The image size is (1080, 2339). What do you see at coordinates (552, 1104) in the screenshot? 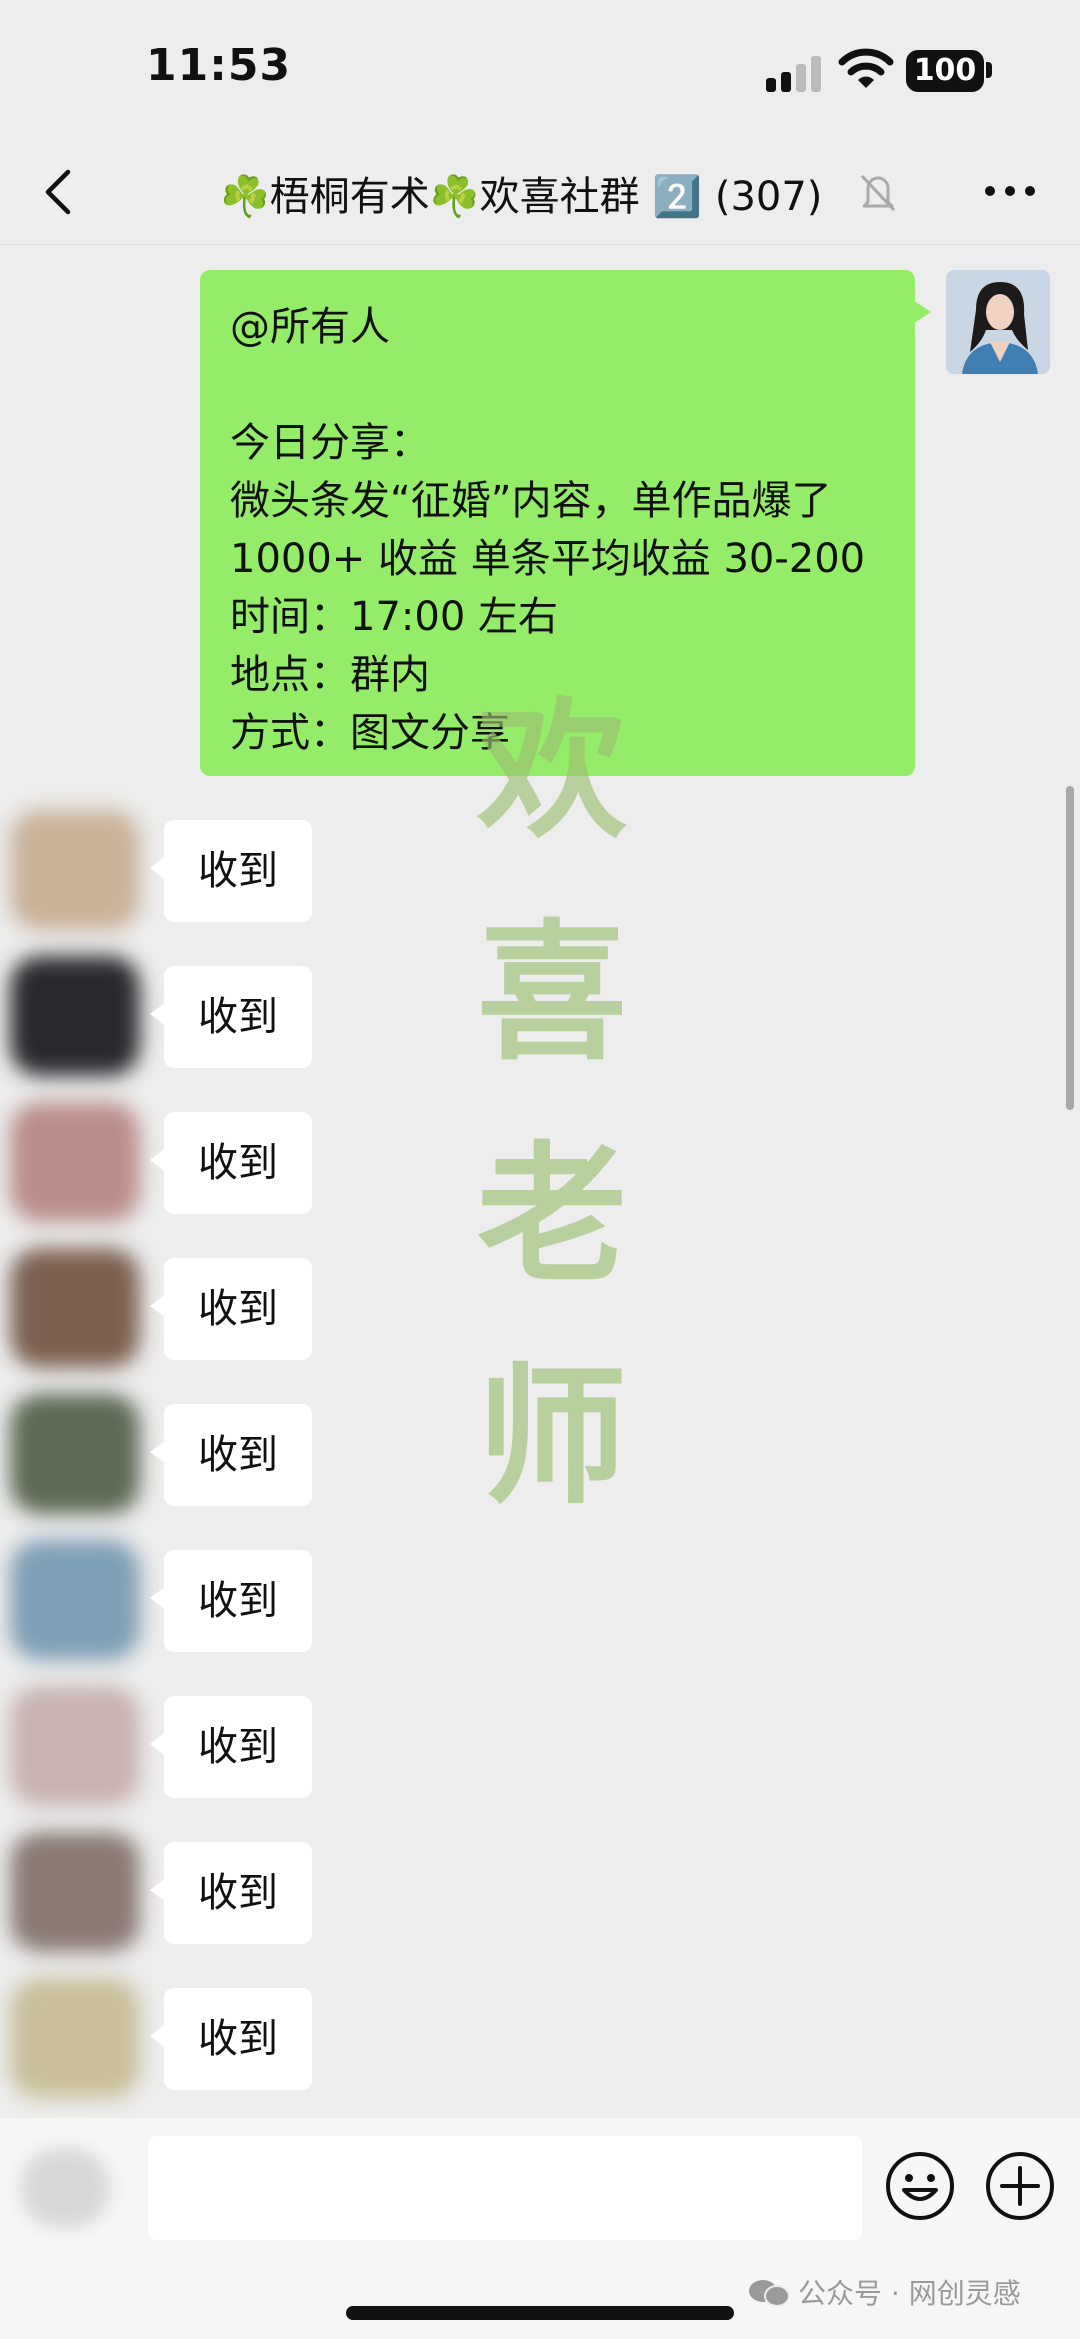
I see `watermark: 欢 喜 老 师` at bounding box center [552, 1104].